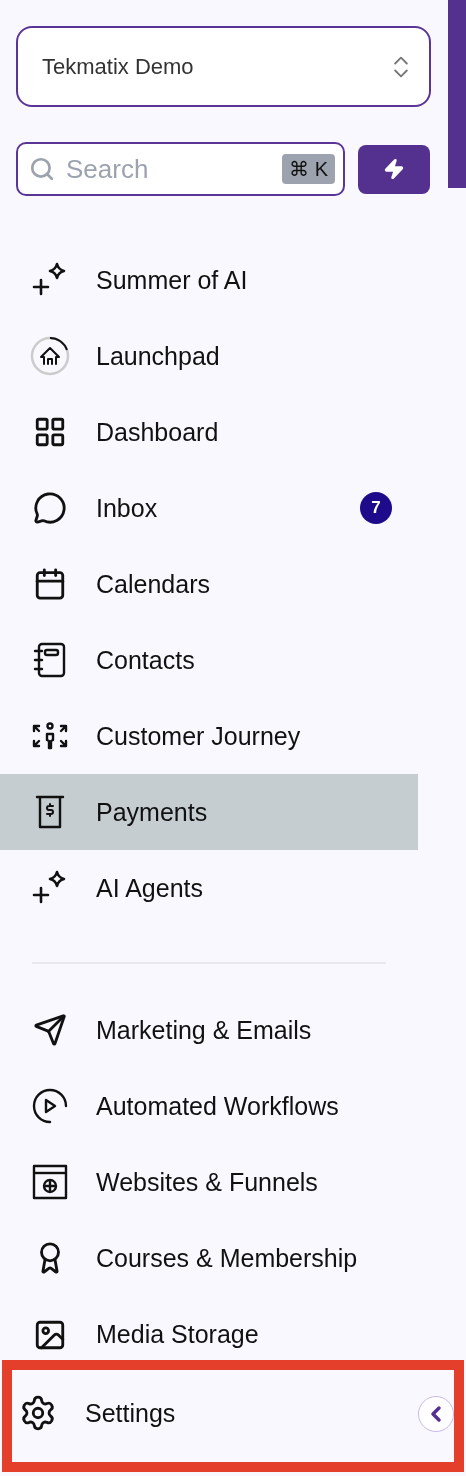 The height and width of the screenshot is (1476, 466). Describe the element at coordinates (209, 356) in the screenshot. I see `nav-item: Launchpad` at that location.